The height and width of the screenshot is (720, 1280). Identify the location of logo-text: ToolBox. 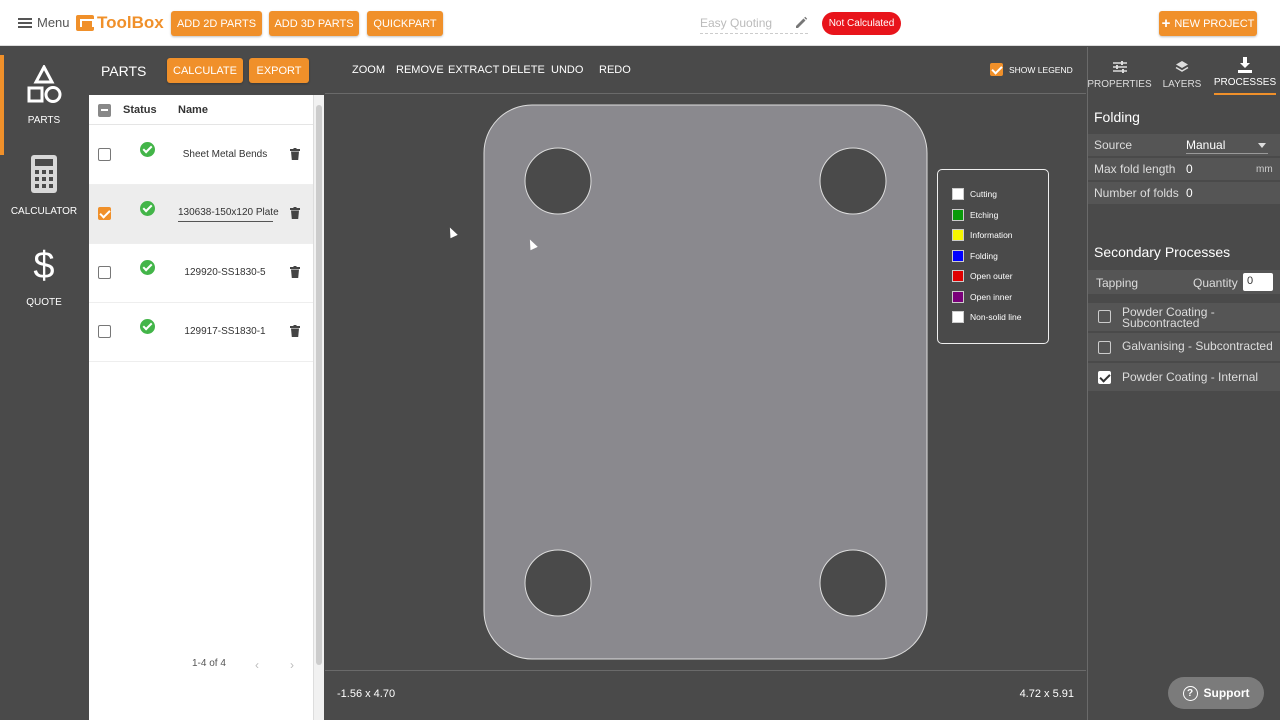
(130, 22).